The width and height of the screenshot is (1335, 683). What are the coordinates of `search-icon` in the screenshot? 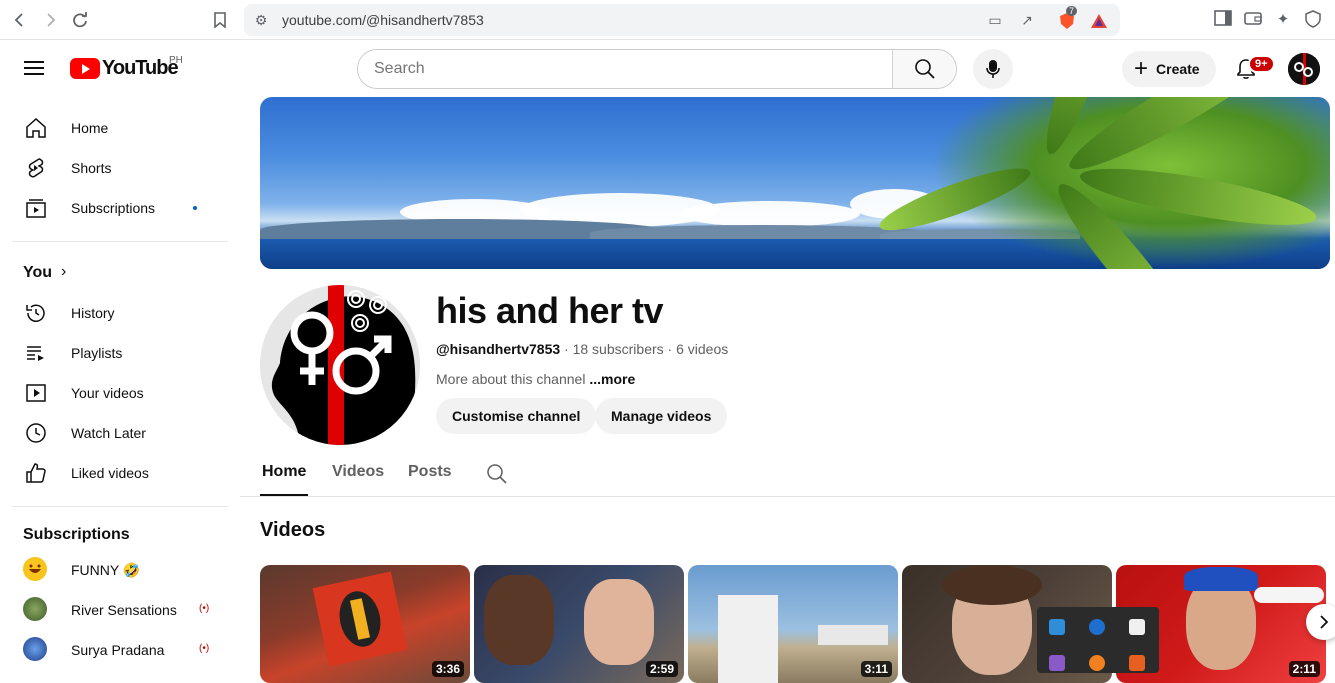 It's located at (924, 69).